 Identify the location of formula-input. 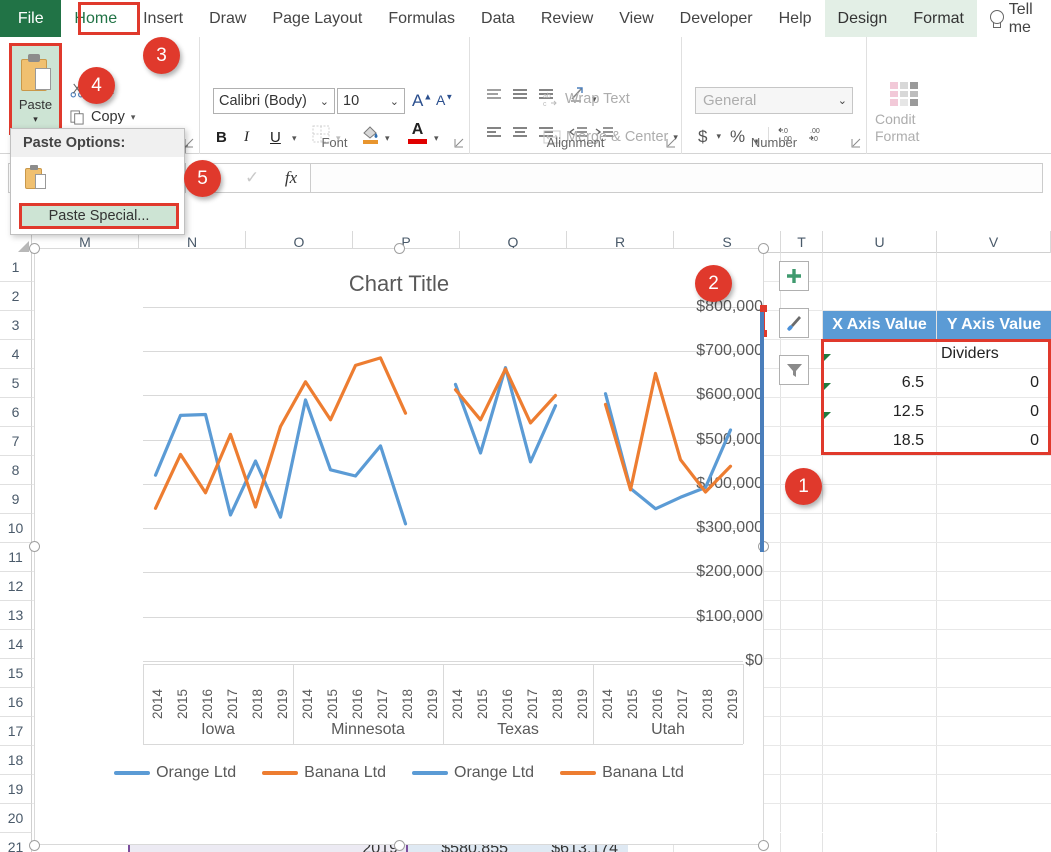
(676, 178).